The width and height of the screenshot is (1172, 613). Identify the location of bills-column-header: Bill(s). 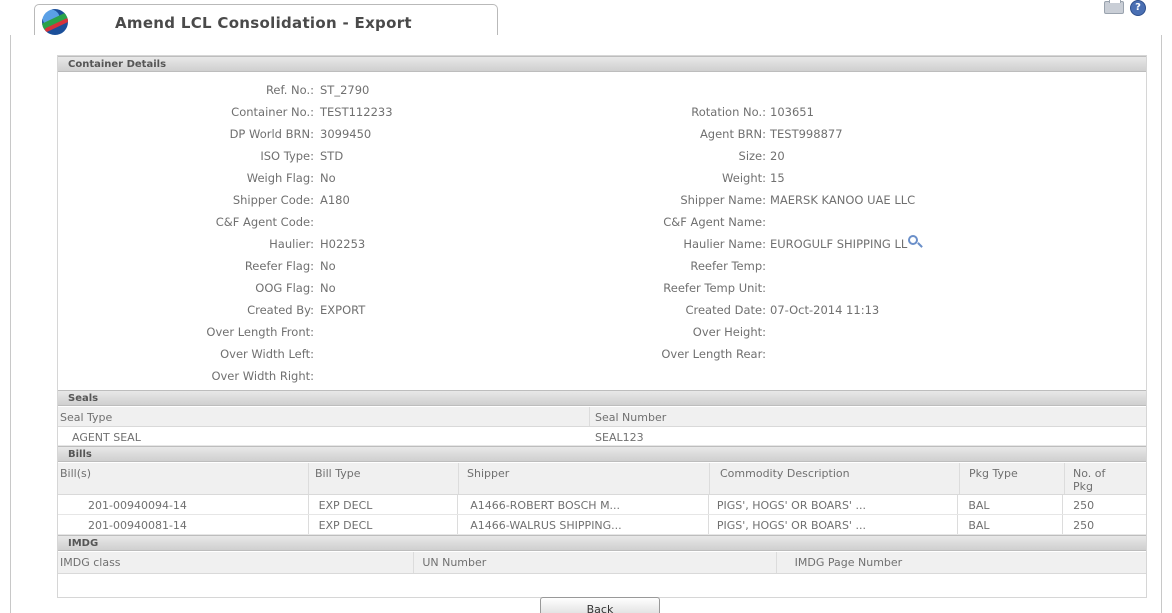
(183, 478).